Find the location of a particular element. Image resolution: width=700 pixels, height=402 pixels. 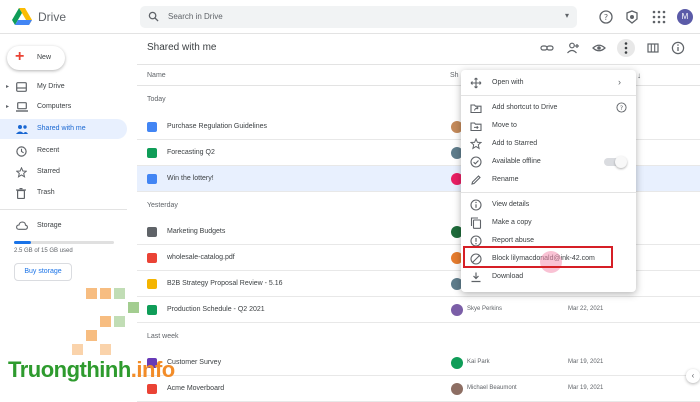

menu-item-label: Open with is located at coordinates (508, 82).